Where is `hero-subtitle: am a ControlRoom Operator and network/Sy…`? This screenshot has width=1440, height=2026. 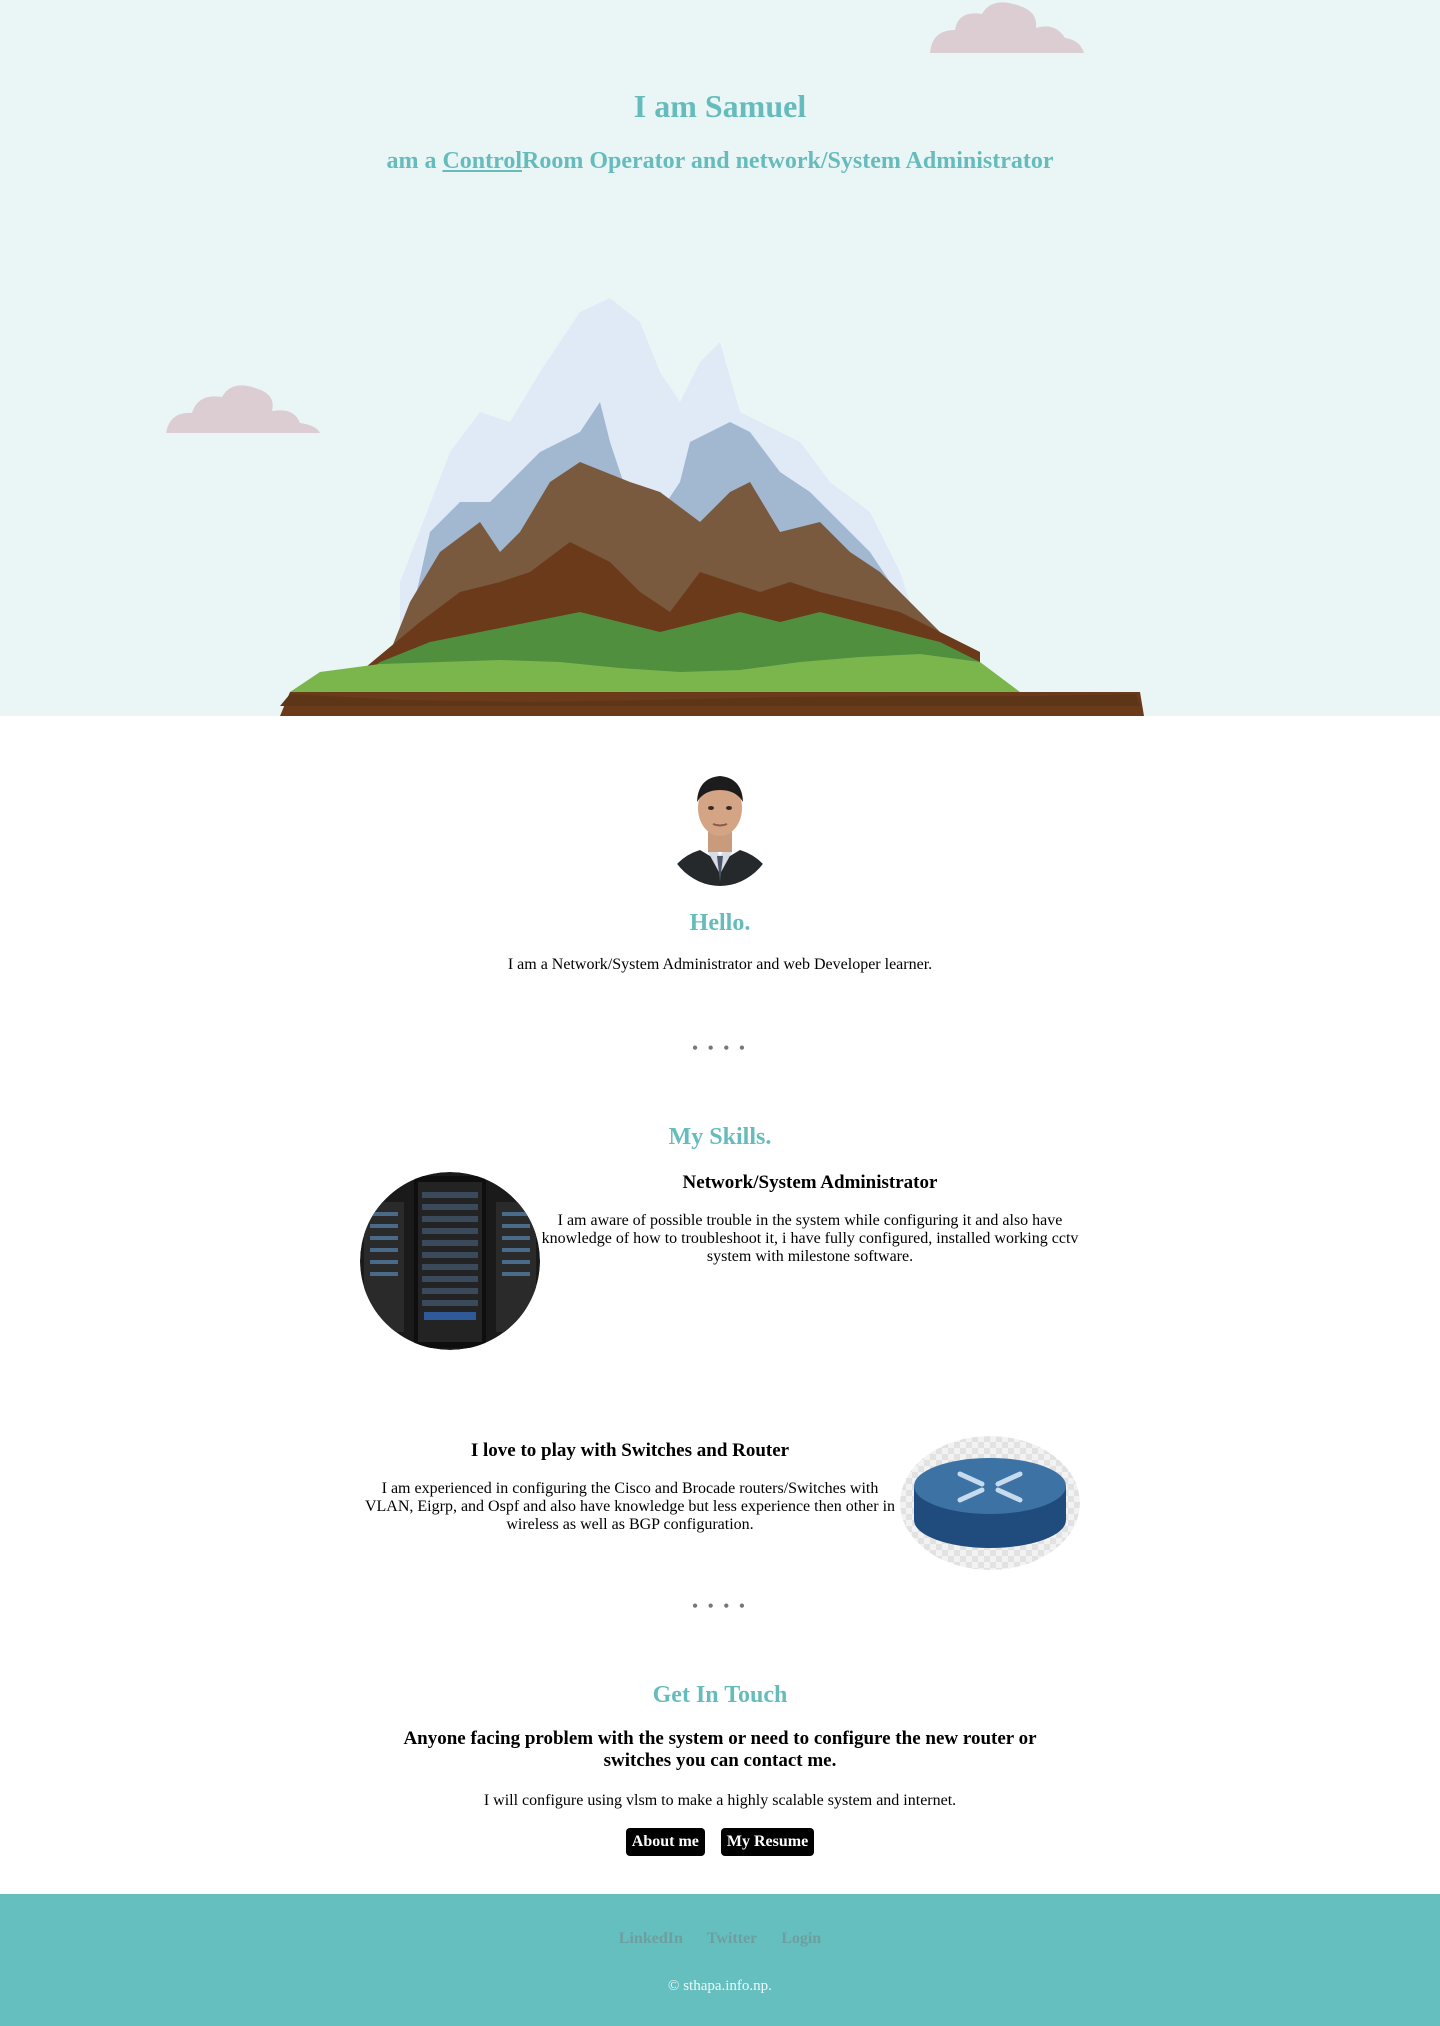
hero-subtitle: am a ControlRoom Operator and network/Sy… is located at coordinates (720, 161).